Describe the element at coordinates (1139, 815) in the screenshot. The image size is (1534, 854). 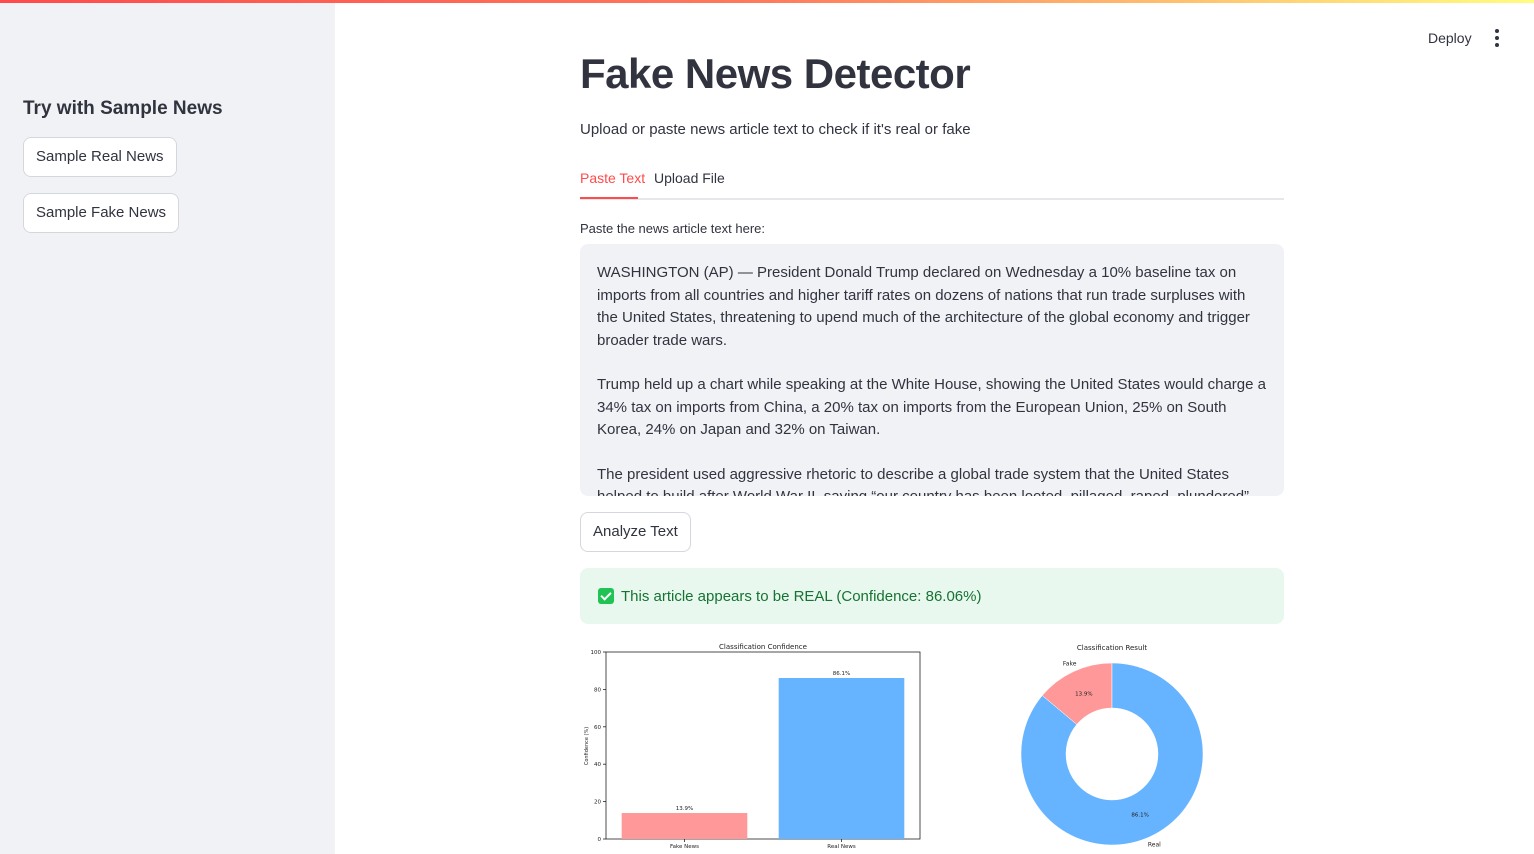
I see `pie-value-label: 86.1%` at that location.